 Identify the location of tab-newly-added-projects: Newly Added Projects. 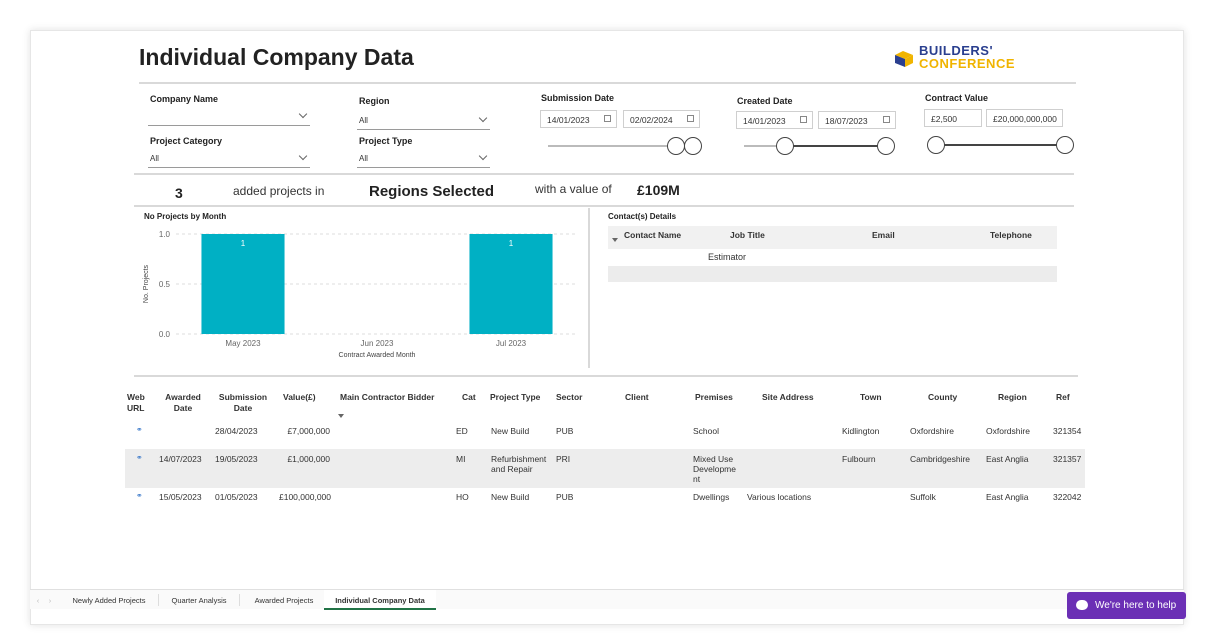
(109, 600).